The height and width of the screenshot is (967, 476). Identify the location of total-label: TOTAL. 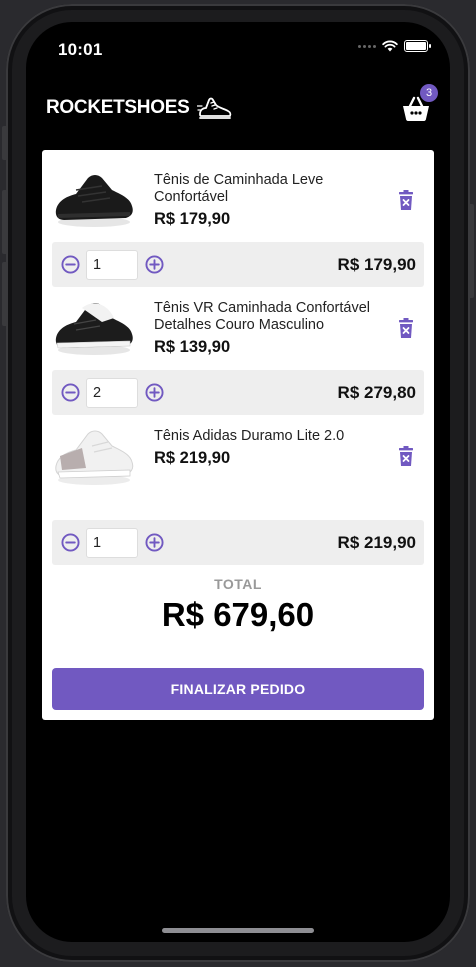
(238, 584).